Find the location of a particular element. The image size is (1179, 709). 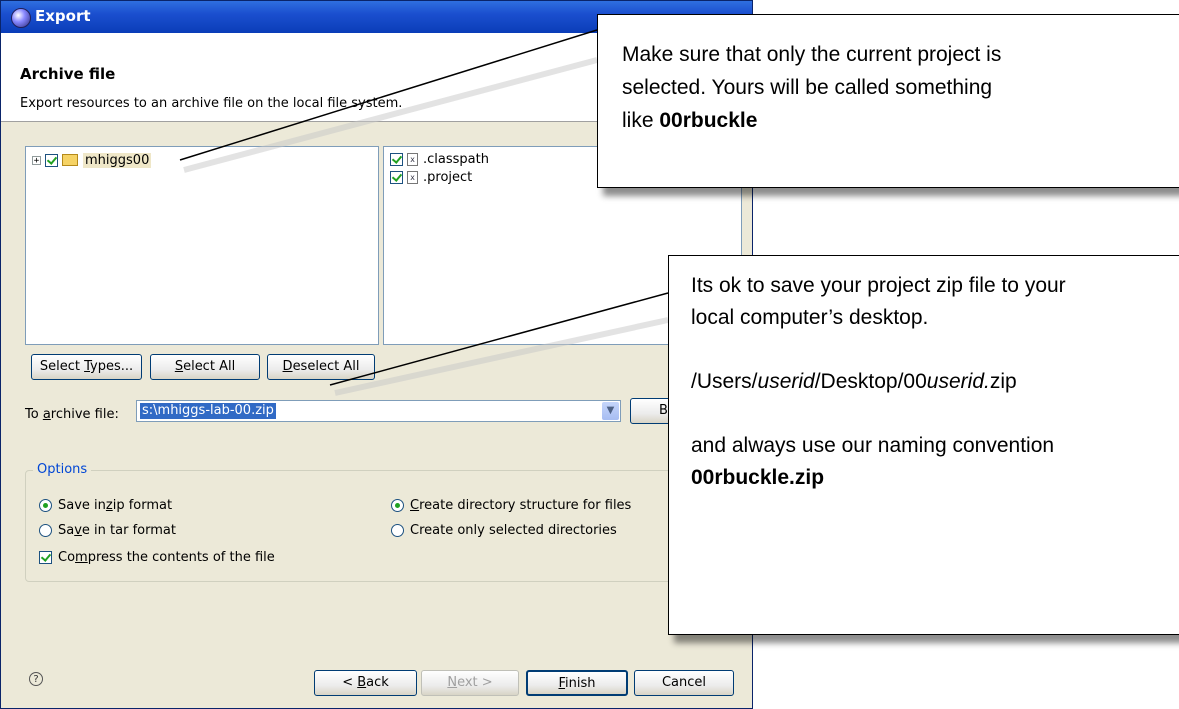

page-title: Archive file is located at coordinates (68, 74).